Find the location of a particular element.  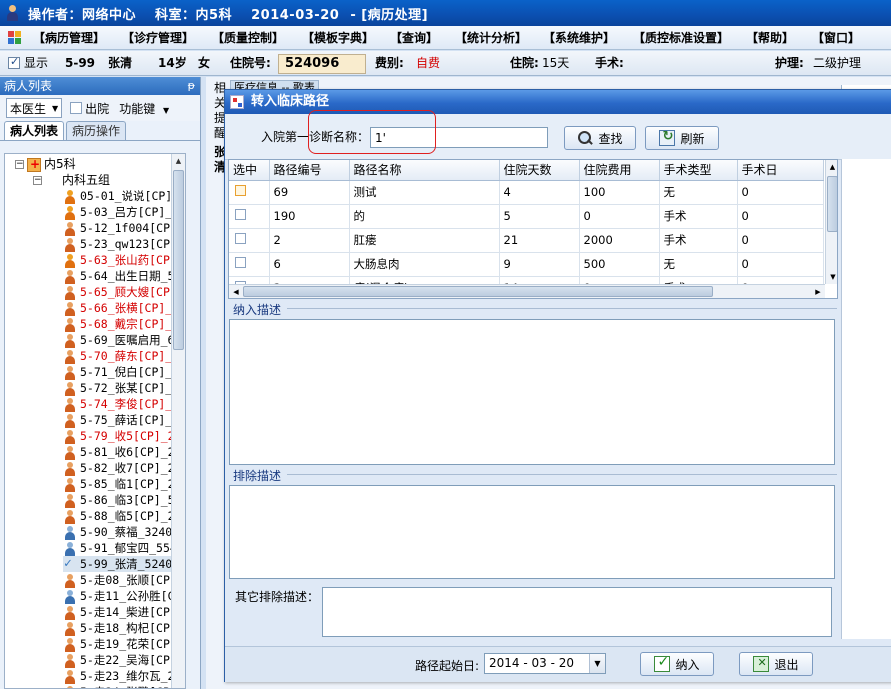

show-checkbox is located at coordinates (14, 62).